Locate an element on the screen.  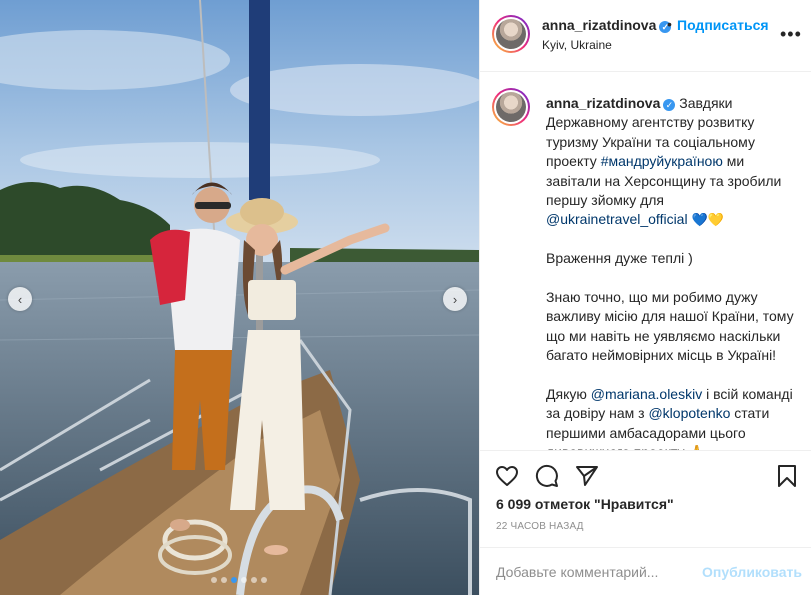
like-button is located at coordinates (507, 476).